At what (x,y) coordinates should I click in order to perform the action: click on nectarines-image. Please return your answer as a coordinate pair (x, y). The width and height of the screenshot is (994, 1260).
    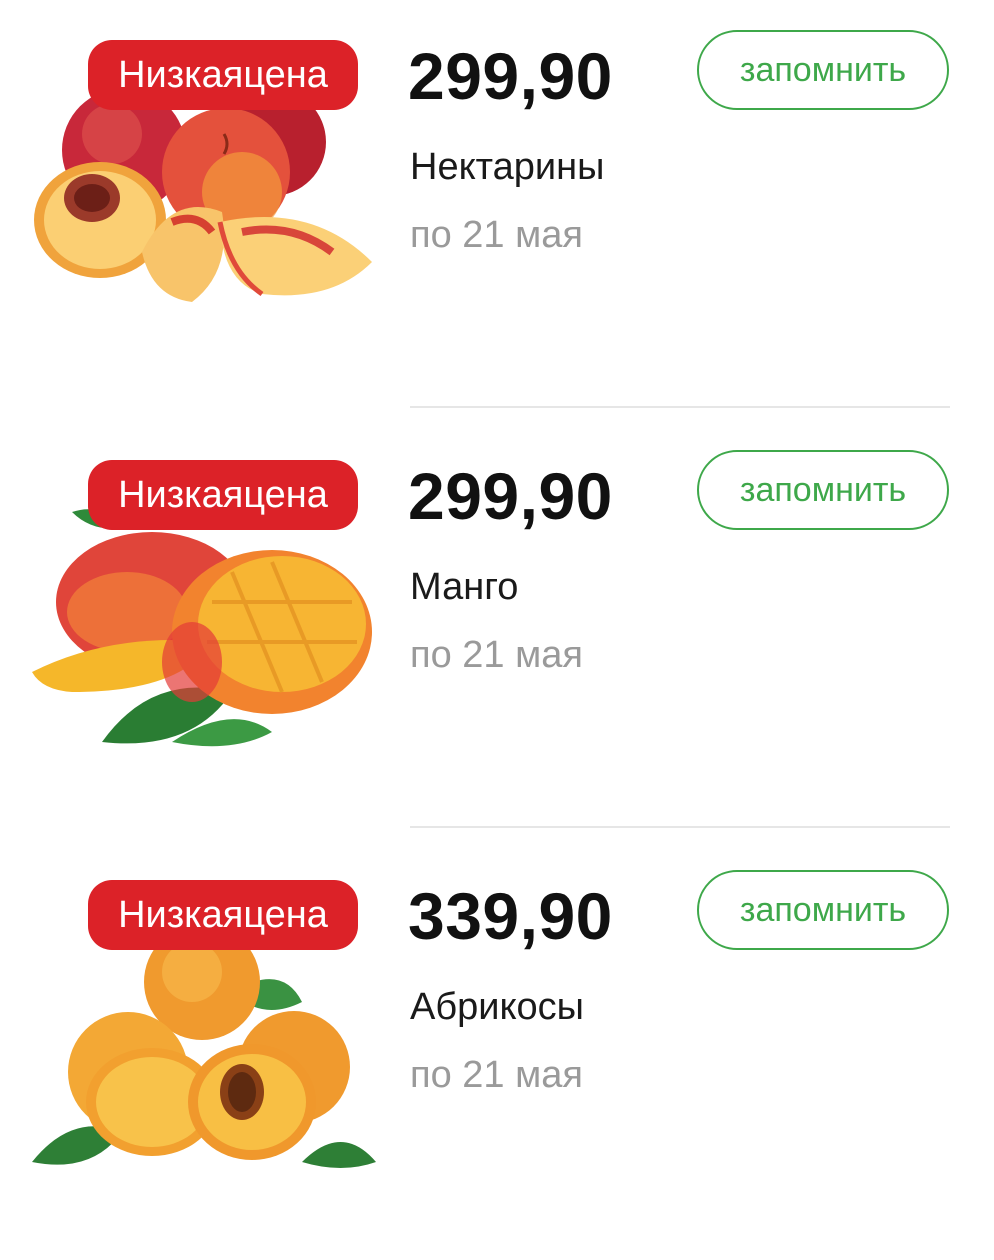
    Looking at the image, I should click on (204, 202).